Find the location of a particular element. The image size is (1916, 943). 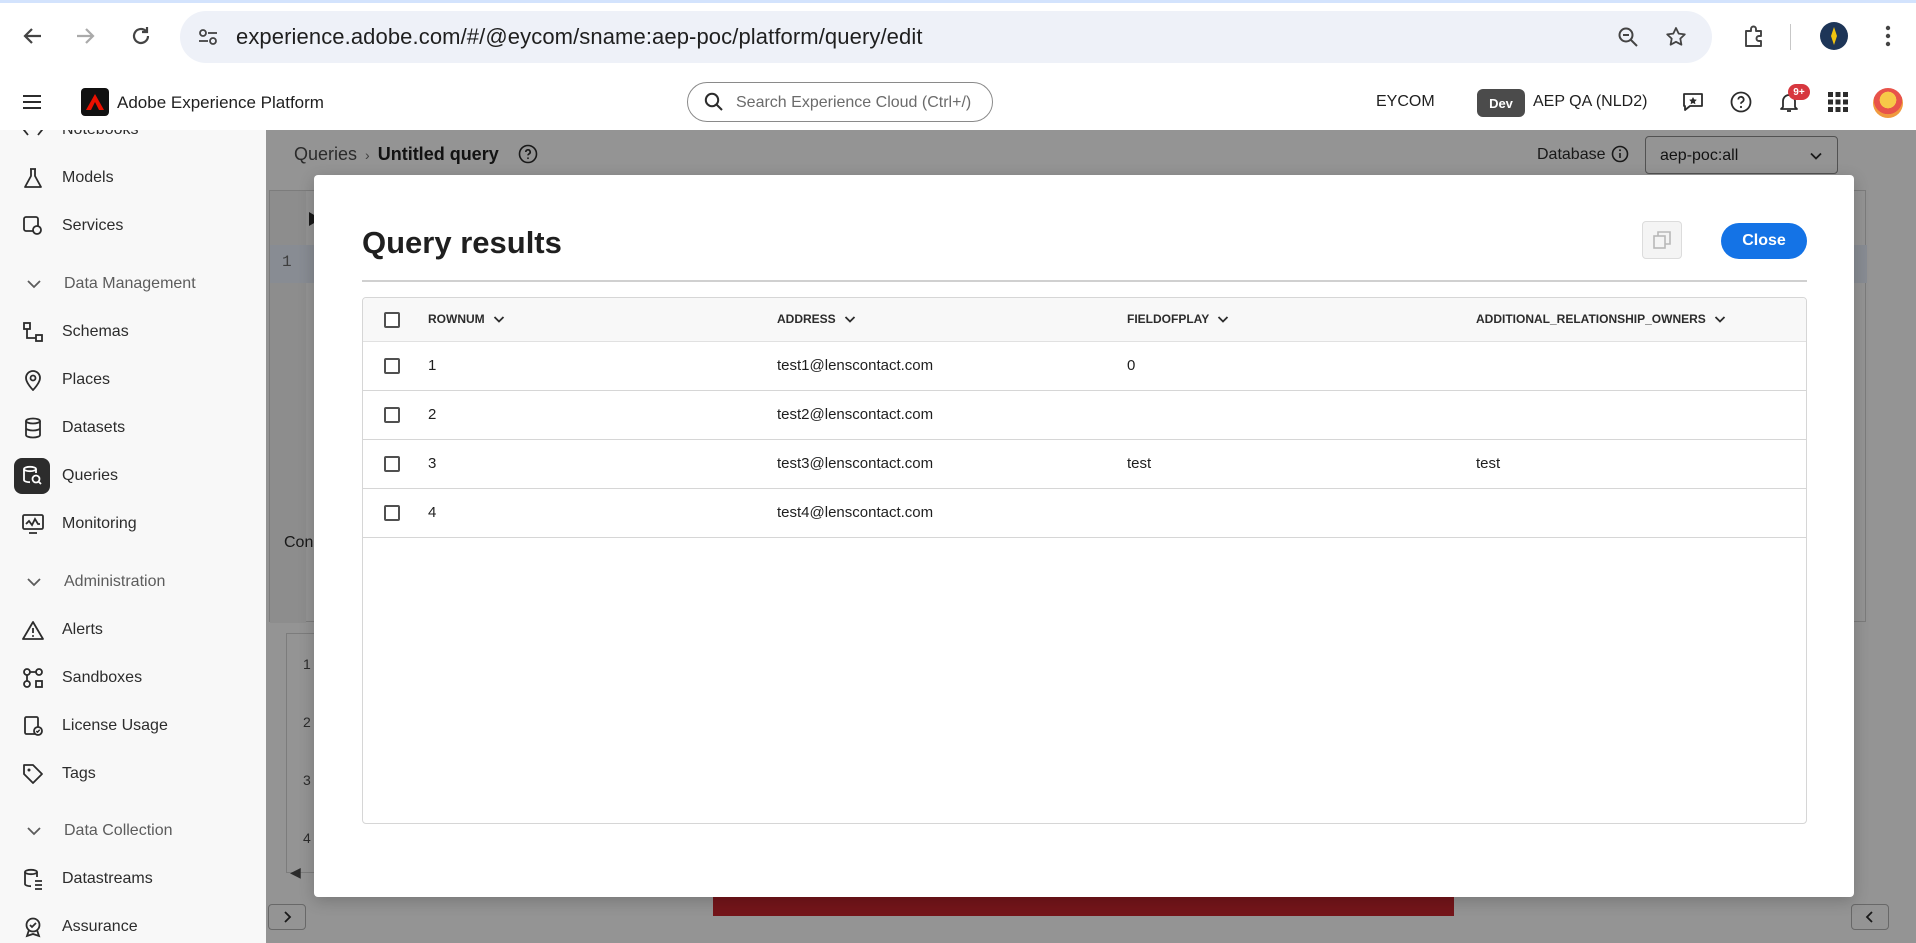

sidebar-item-sandboxes: Sandboxes is located at coordinates (133, 678).